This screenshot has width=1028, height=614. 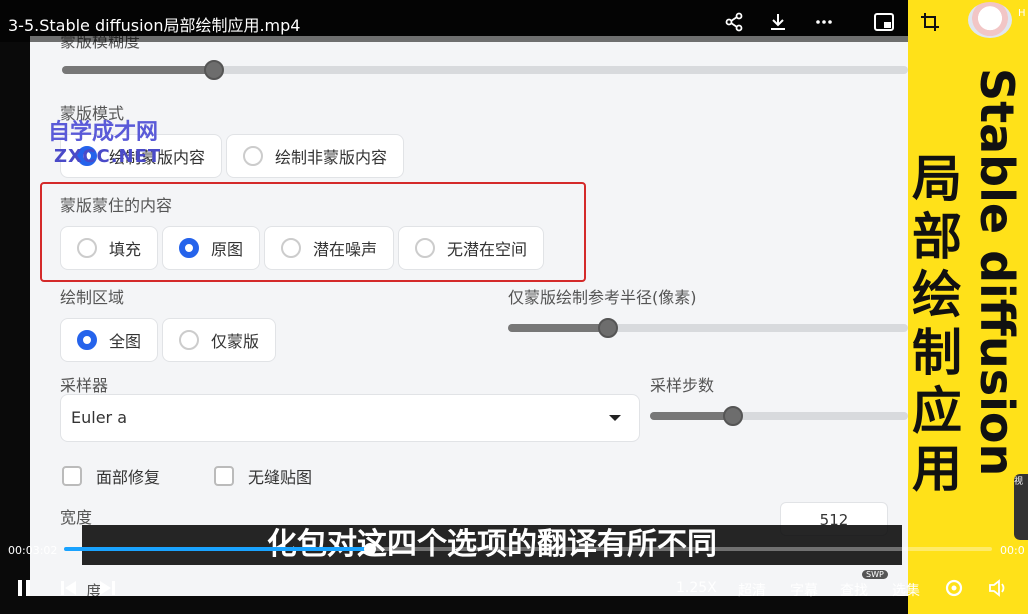 What do you see at coordinates (107, 590) in the screenshot?
I see `next-icon` at bounding box center [107, 590].